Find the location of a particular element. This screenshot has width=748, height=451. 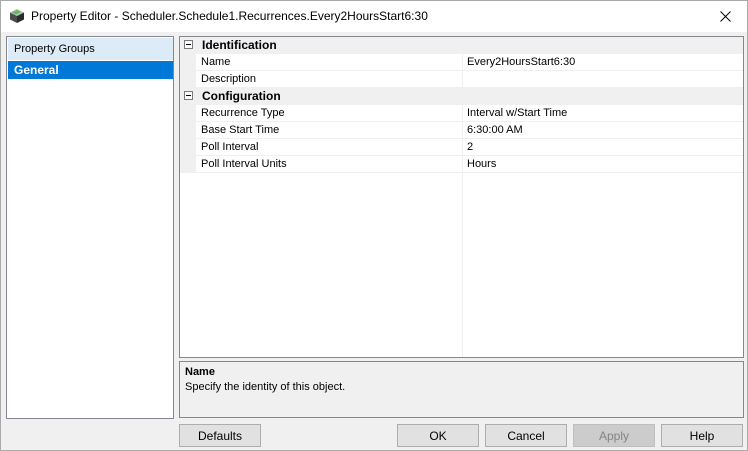

category-identification: Identification is located at coordinates (461, 45).